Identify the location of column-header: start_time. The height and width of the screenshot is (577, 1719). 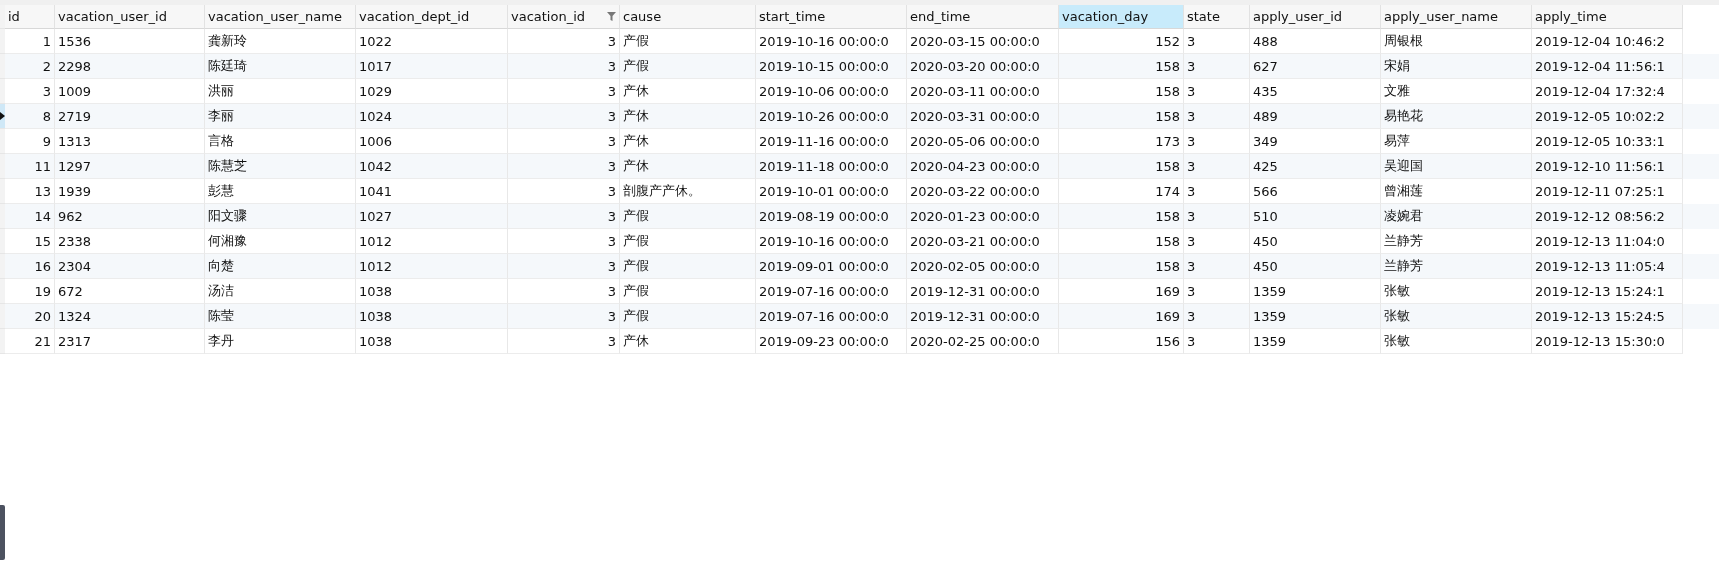
(831, 17).